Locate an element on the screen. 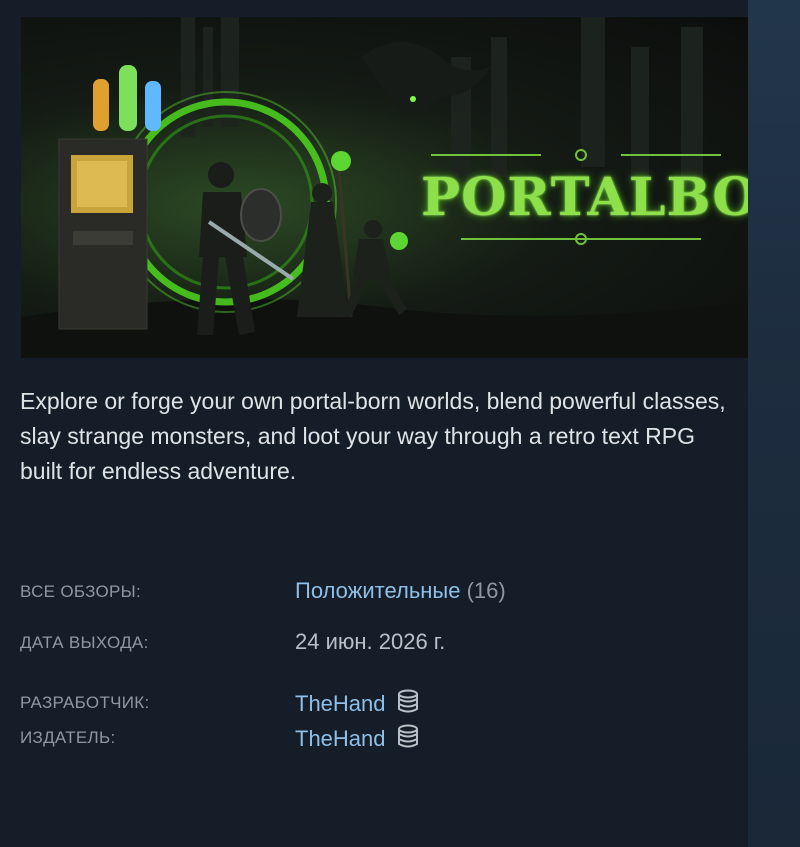 Image resolution: width=800 pixels, height=847 pixels. game-logo-text: PORTALBORN is located at coordinates (584, 197).